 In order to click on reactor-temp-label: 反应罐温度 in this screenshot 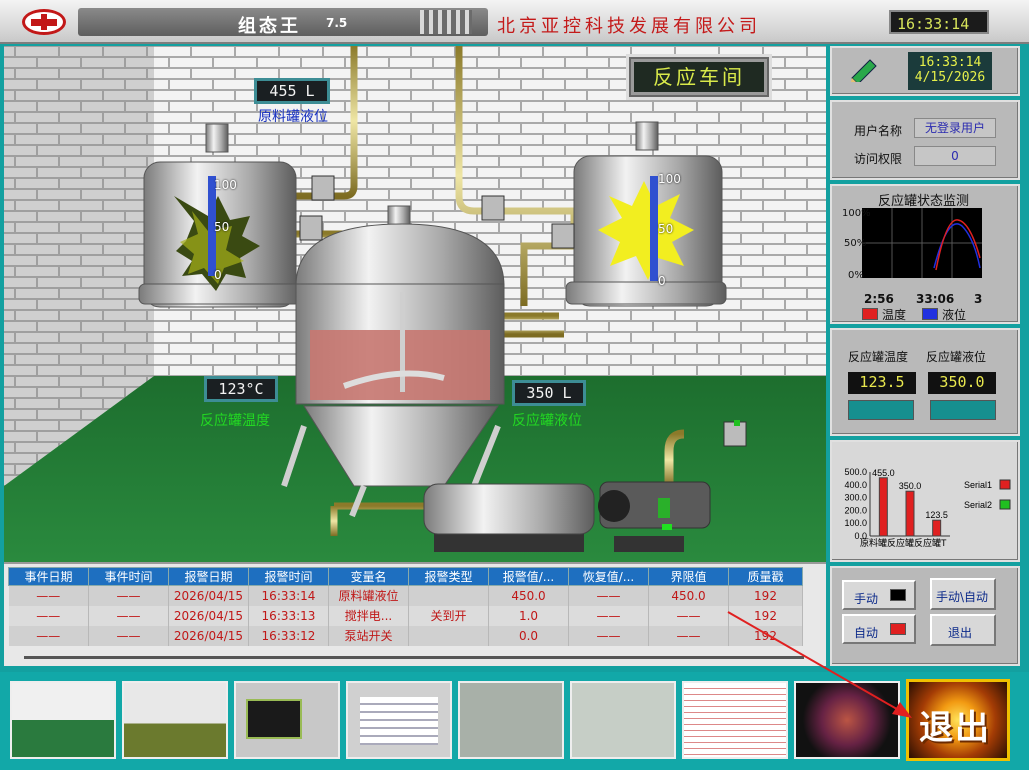, I will do `click(235, 421)`.